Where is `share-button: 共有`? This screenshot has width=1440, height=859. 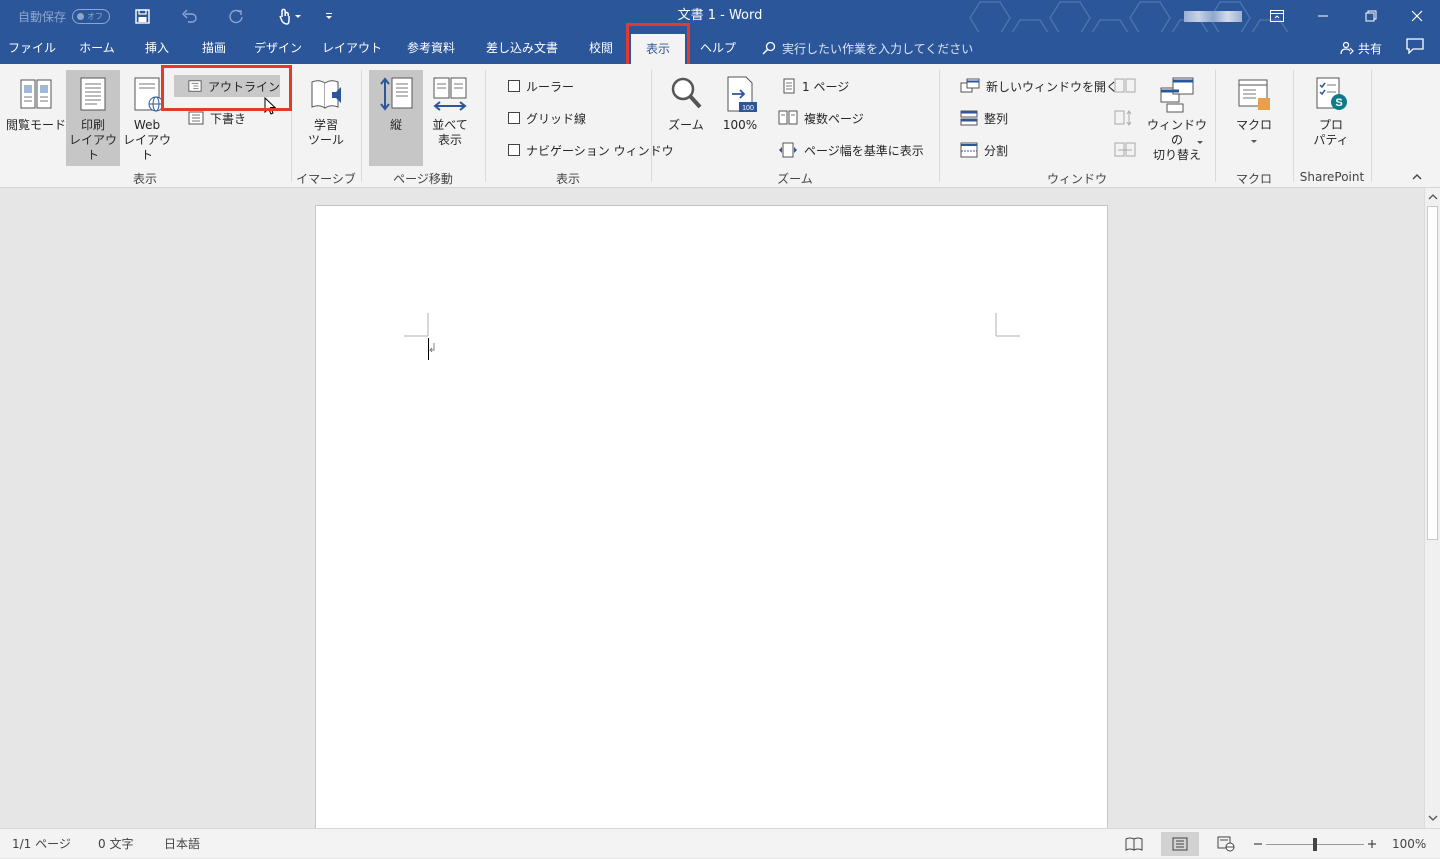 share-button: 共有 is located at coordinates (1361, 48).